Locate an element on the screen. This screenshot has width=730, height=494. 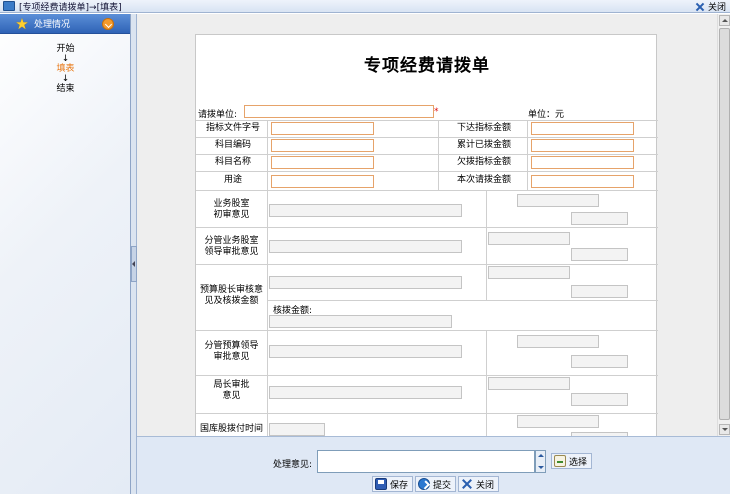
business-review-label: 业务股室 初审意见 is located at coordinates (231, 209).